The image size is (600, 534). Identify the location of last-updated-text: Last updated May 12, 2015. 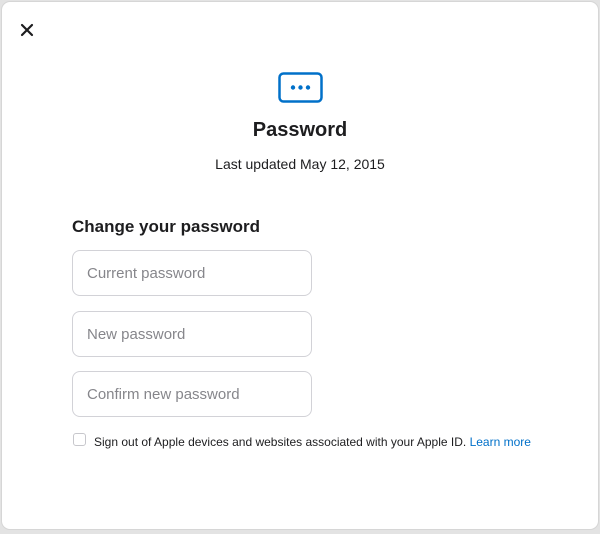
(300, 164).